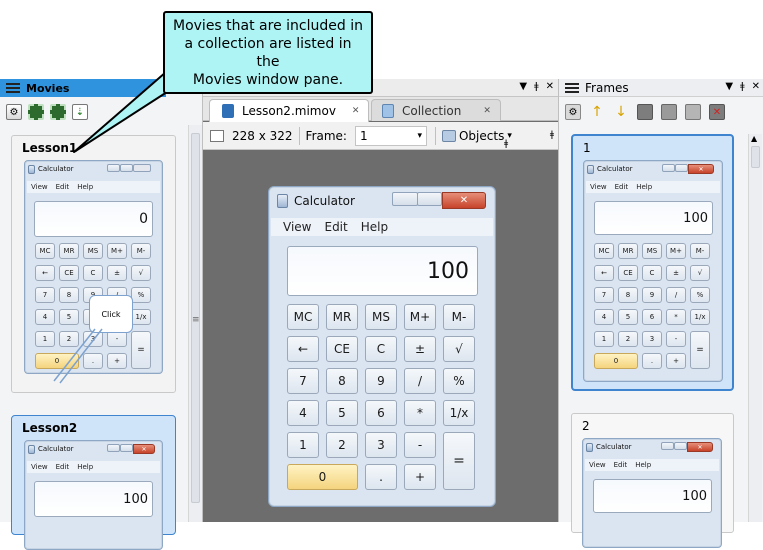  Describe the element at coordinates (303, 381) in the screenshot. I see `calculator-key: 7` at that location.